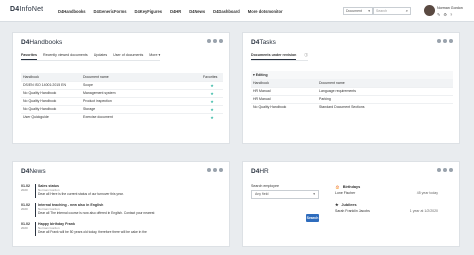  Describe the element at coordinates (450, 8) in the screenshot. I see `user-name: Norman Gordon` at that location.